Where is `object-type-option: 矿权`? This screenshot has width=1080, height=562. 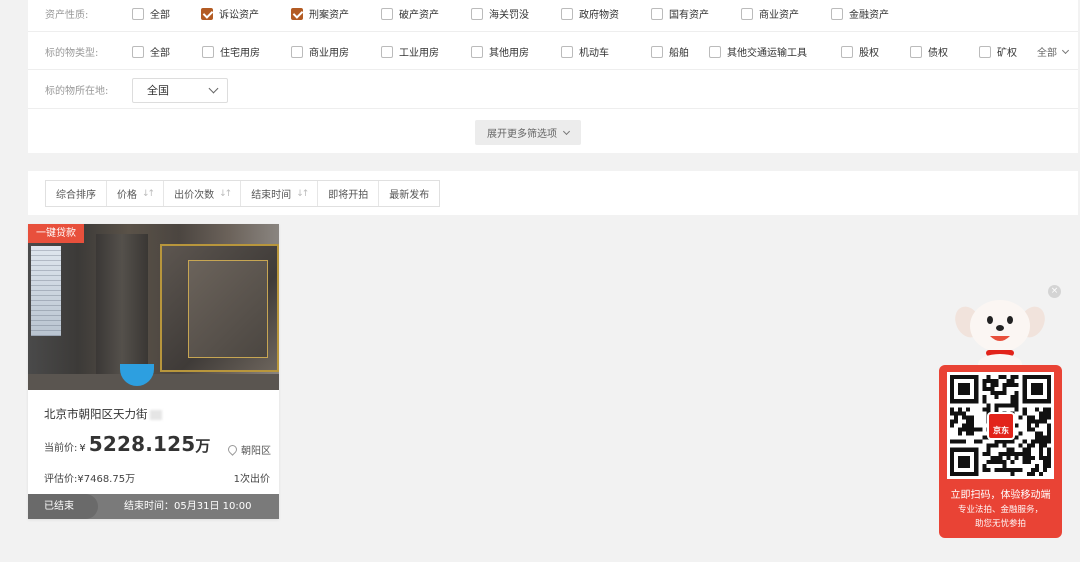 object-type-option: 矿权 is located at coordinates (998, 51).